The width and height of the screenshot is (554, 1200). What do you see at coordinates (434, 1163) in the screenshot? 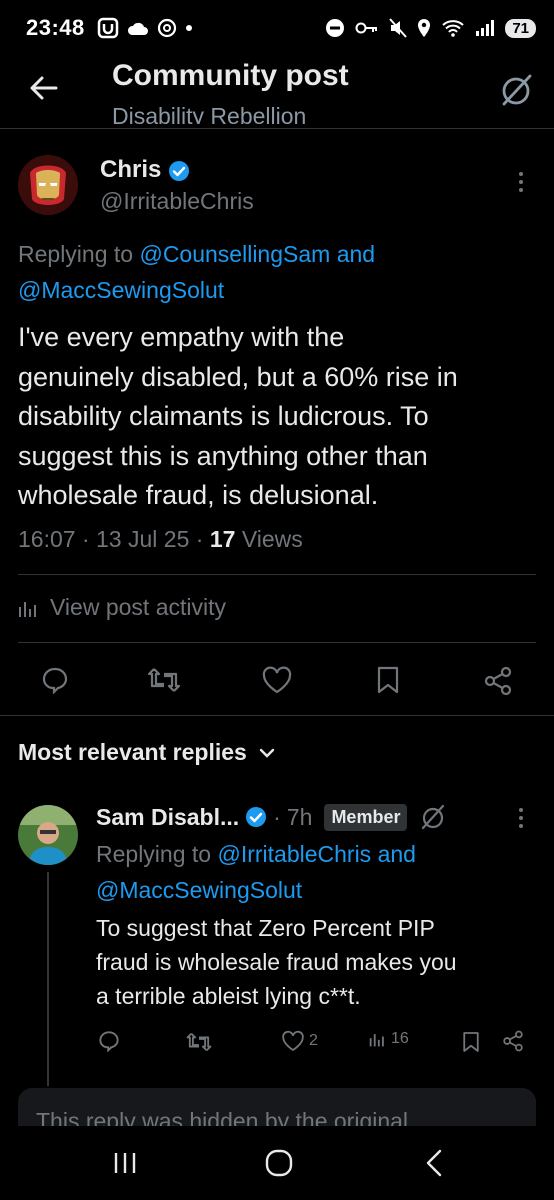
I see `back-nav-icon` at bounding box center [434, 1163].